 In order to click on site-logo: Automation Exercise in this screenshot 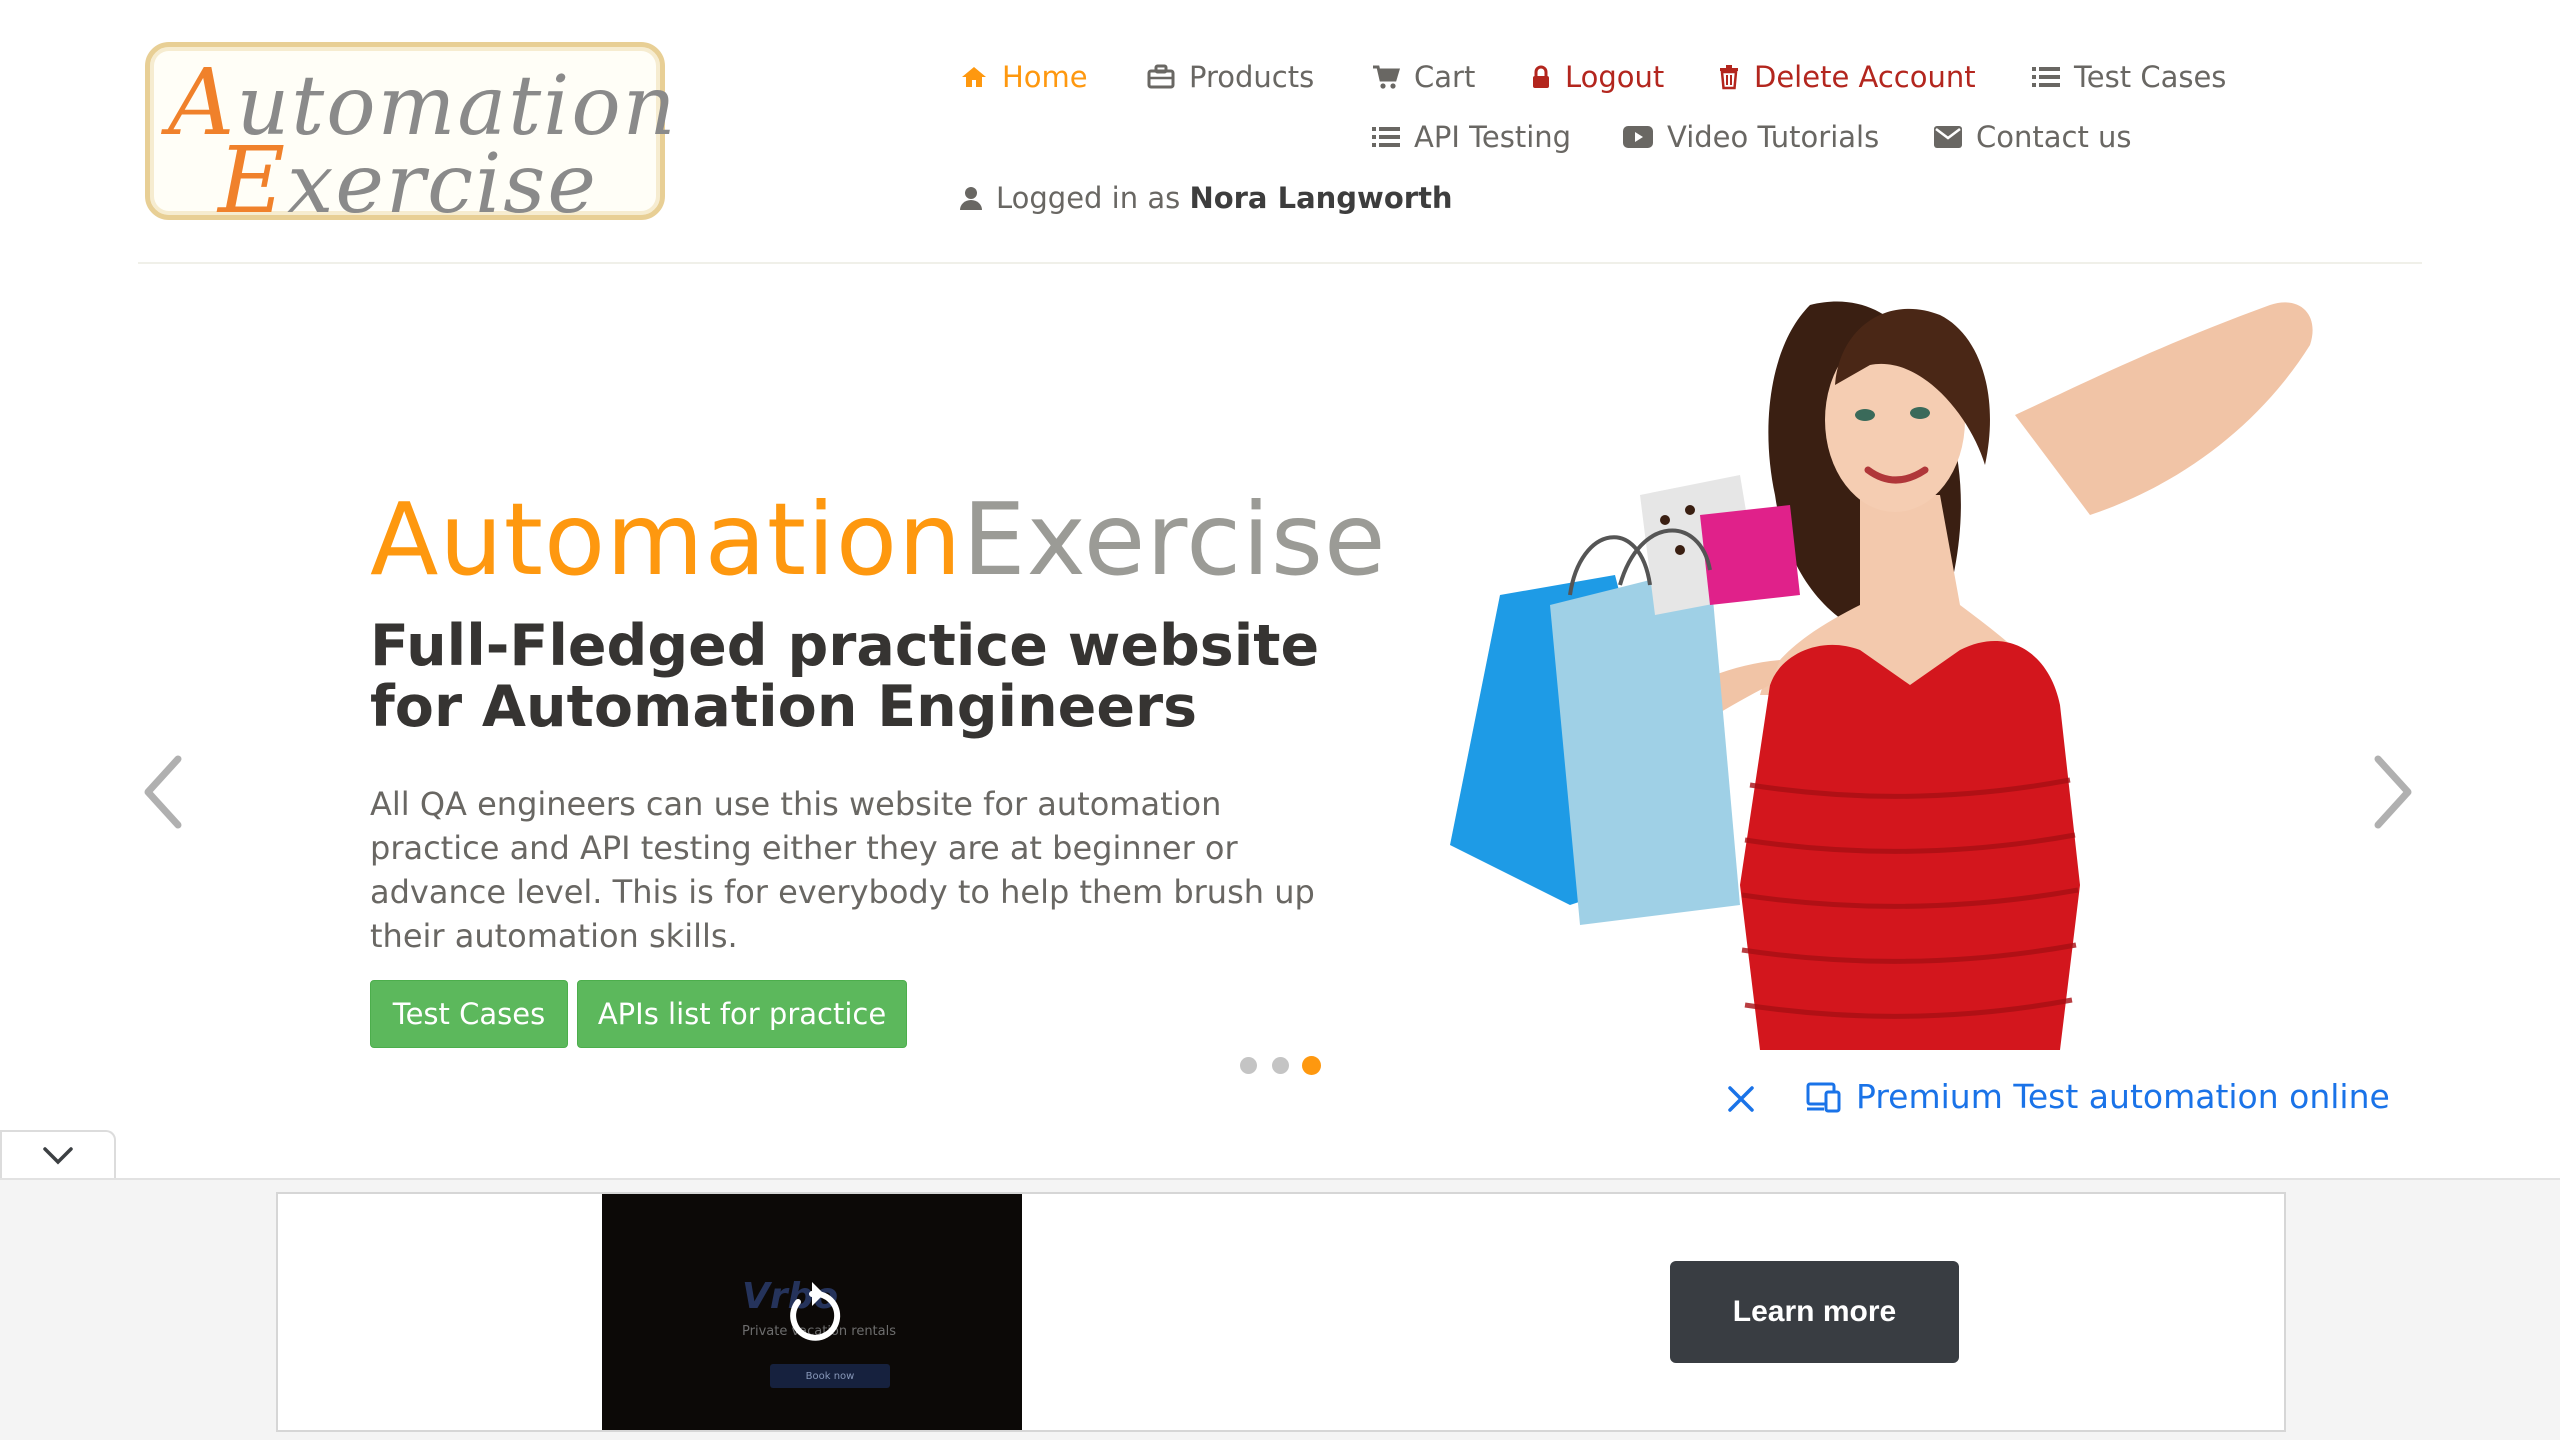, I will do `click(410, 134)`.